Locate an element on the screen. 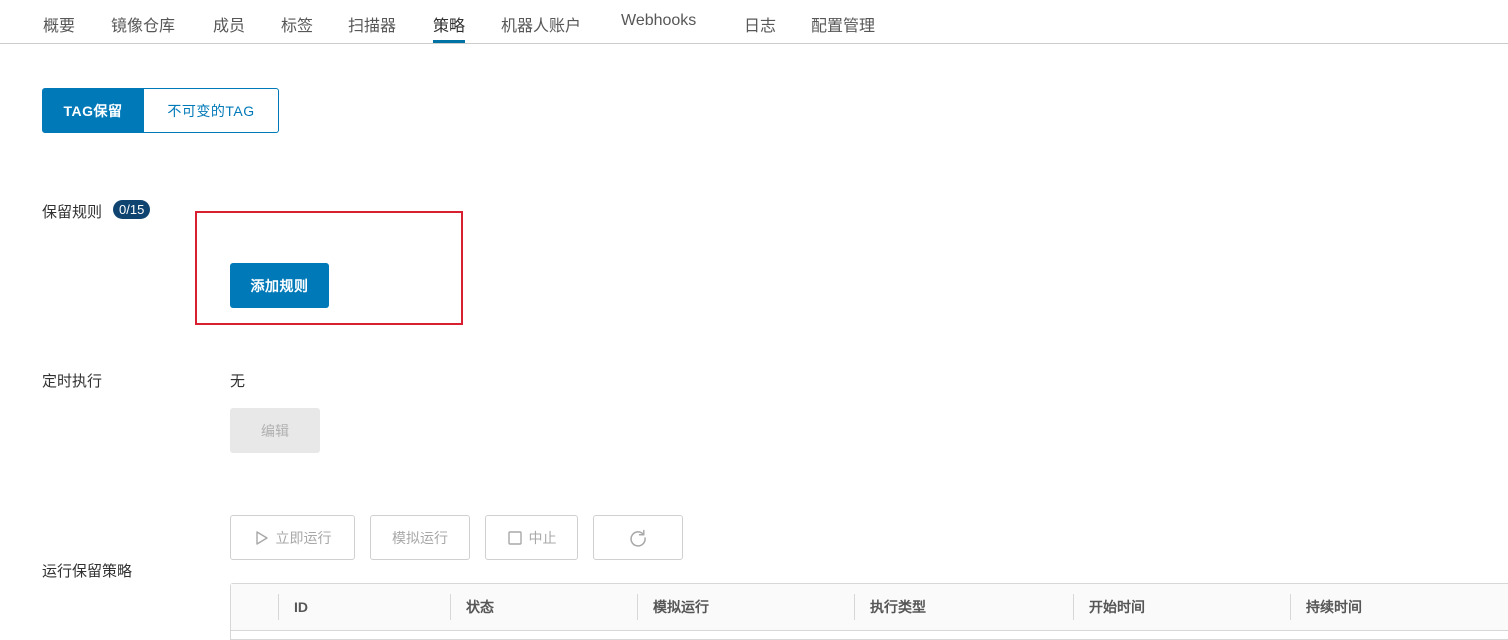 The width and height of the screenshot is (1508, 640). column-start-time: 开始时间 is located at coordinates (1109, 607).